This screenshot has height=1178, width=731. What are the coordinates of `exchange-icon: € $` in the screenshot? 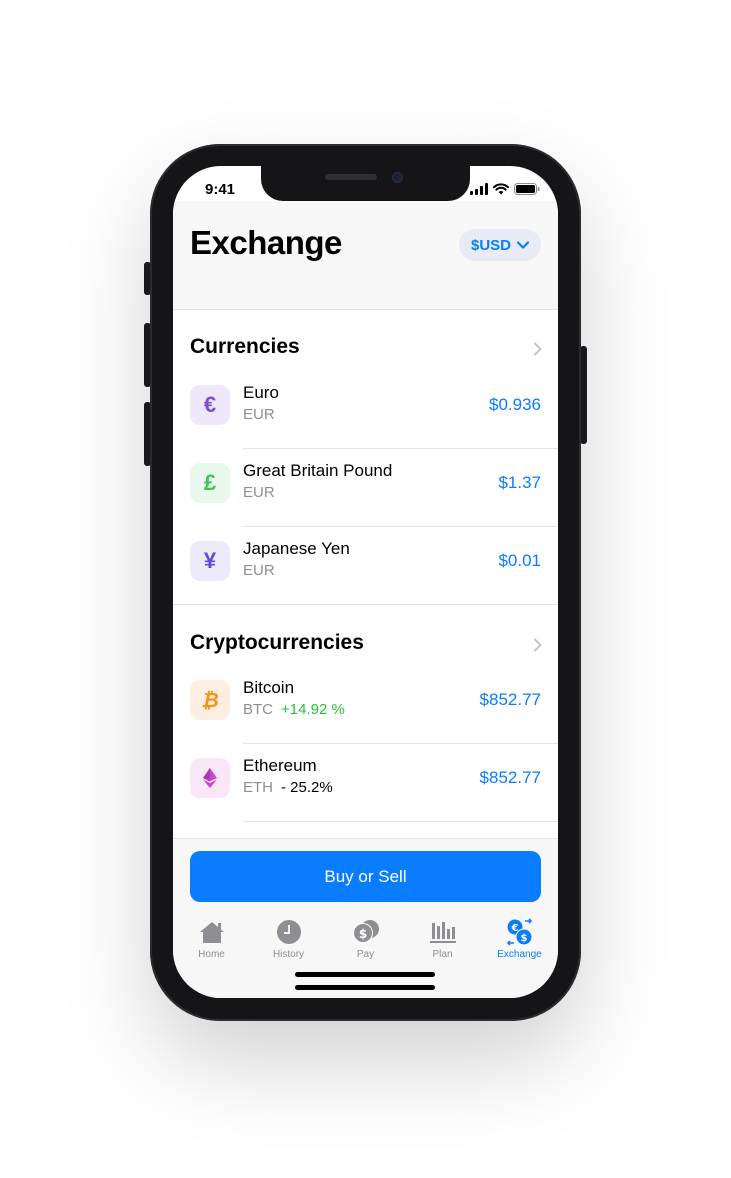 It's located at (520, 932).